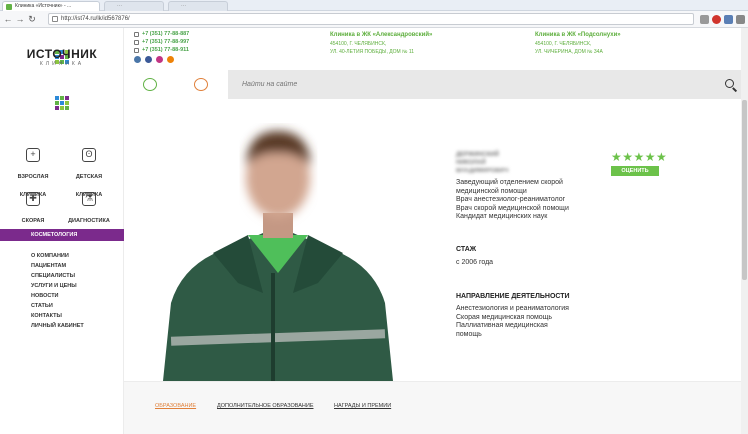  What do you see at coordinates (161, 42) in the screenshot?
I see `phone-number: +7 (351) 77-88-997` at bounding box center [161, 42].